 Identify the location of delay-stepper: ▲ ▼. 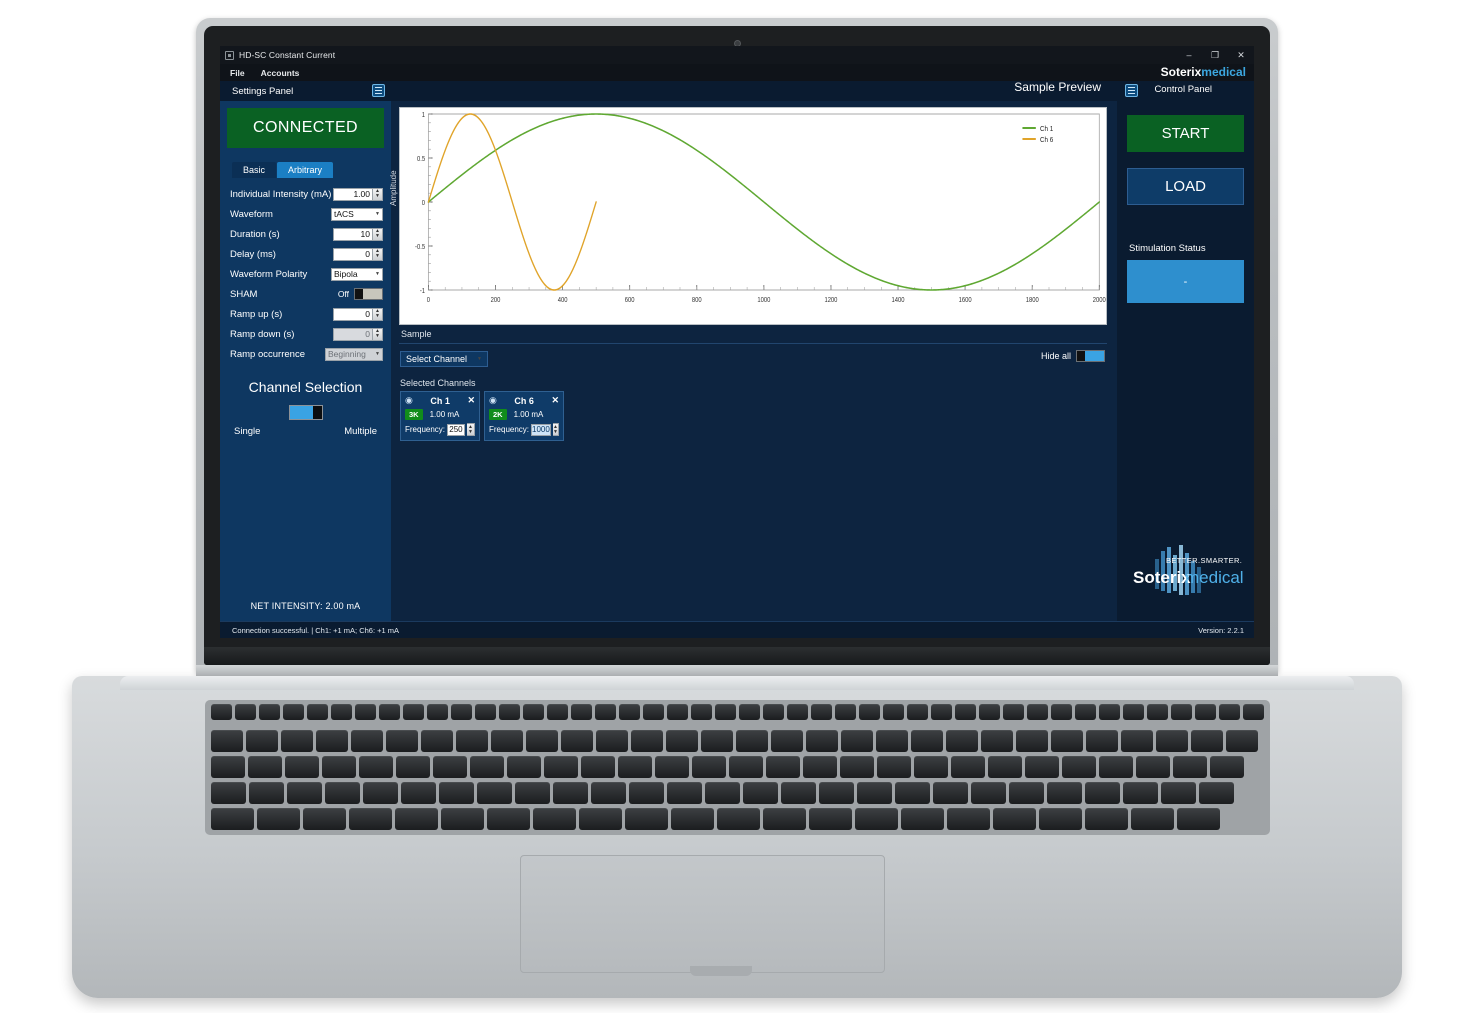
(378, 254).